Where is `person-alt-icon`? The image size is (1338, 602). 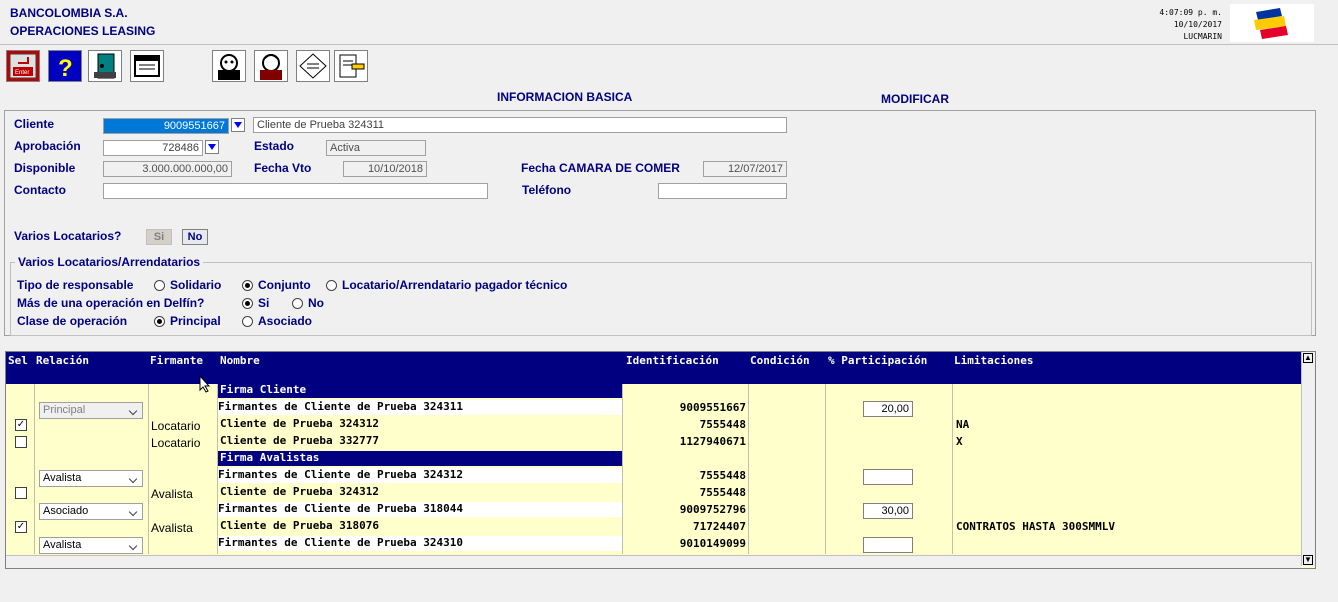
person-alt-icon is located at coordinates (271, 66).